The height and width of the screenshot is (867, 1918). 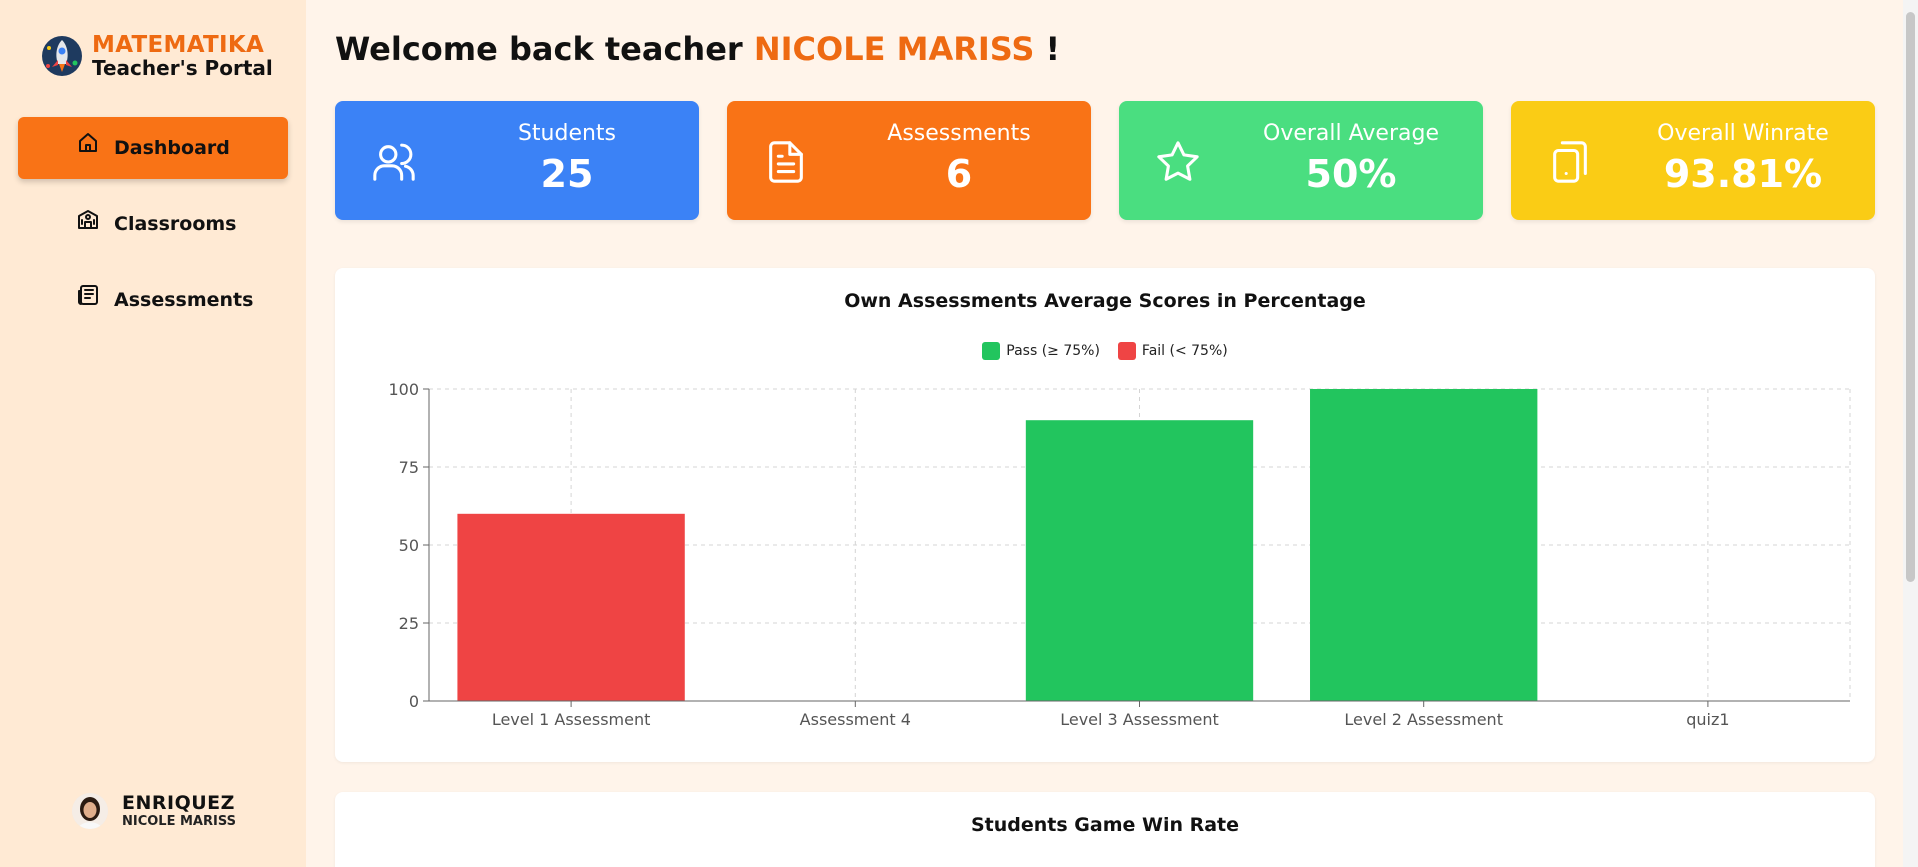 I want to click on win-rate-panel: Students Game Win Rate, so click(x=1105, y=829).